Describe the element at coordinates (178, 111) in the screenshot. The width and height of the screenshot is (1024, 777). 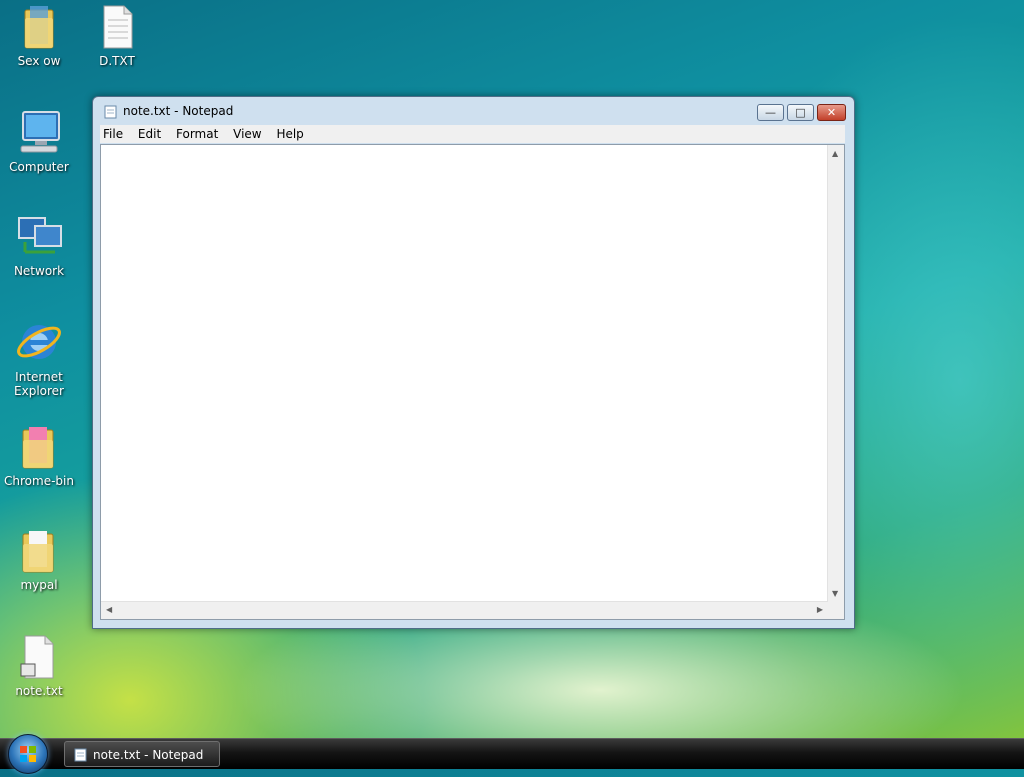
I see `window-title: note.txt - Notepad` at that location.